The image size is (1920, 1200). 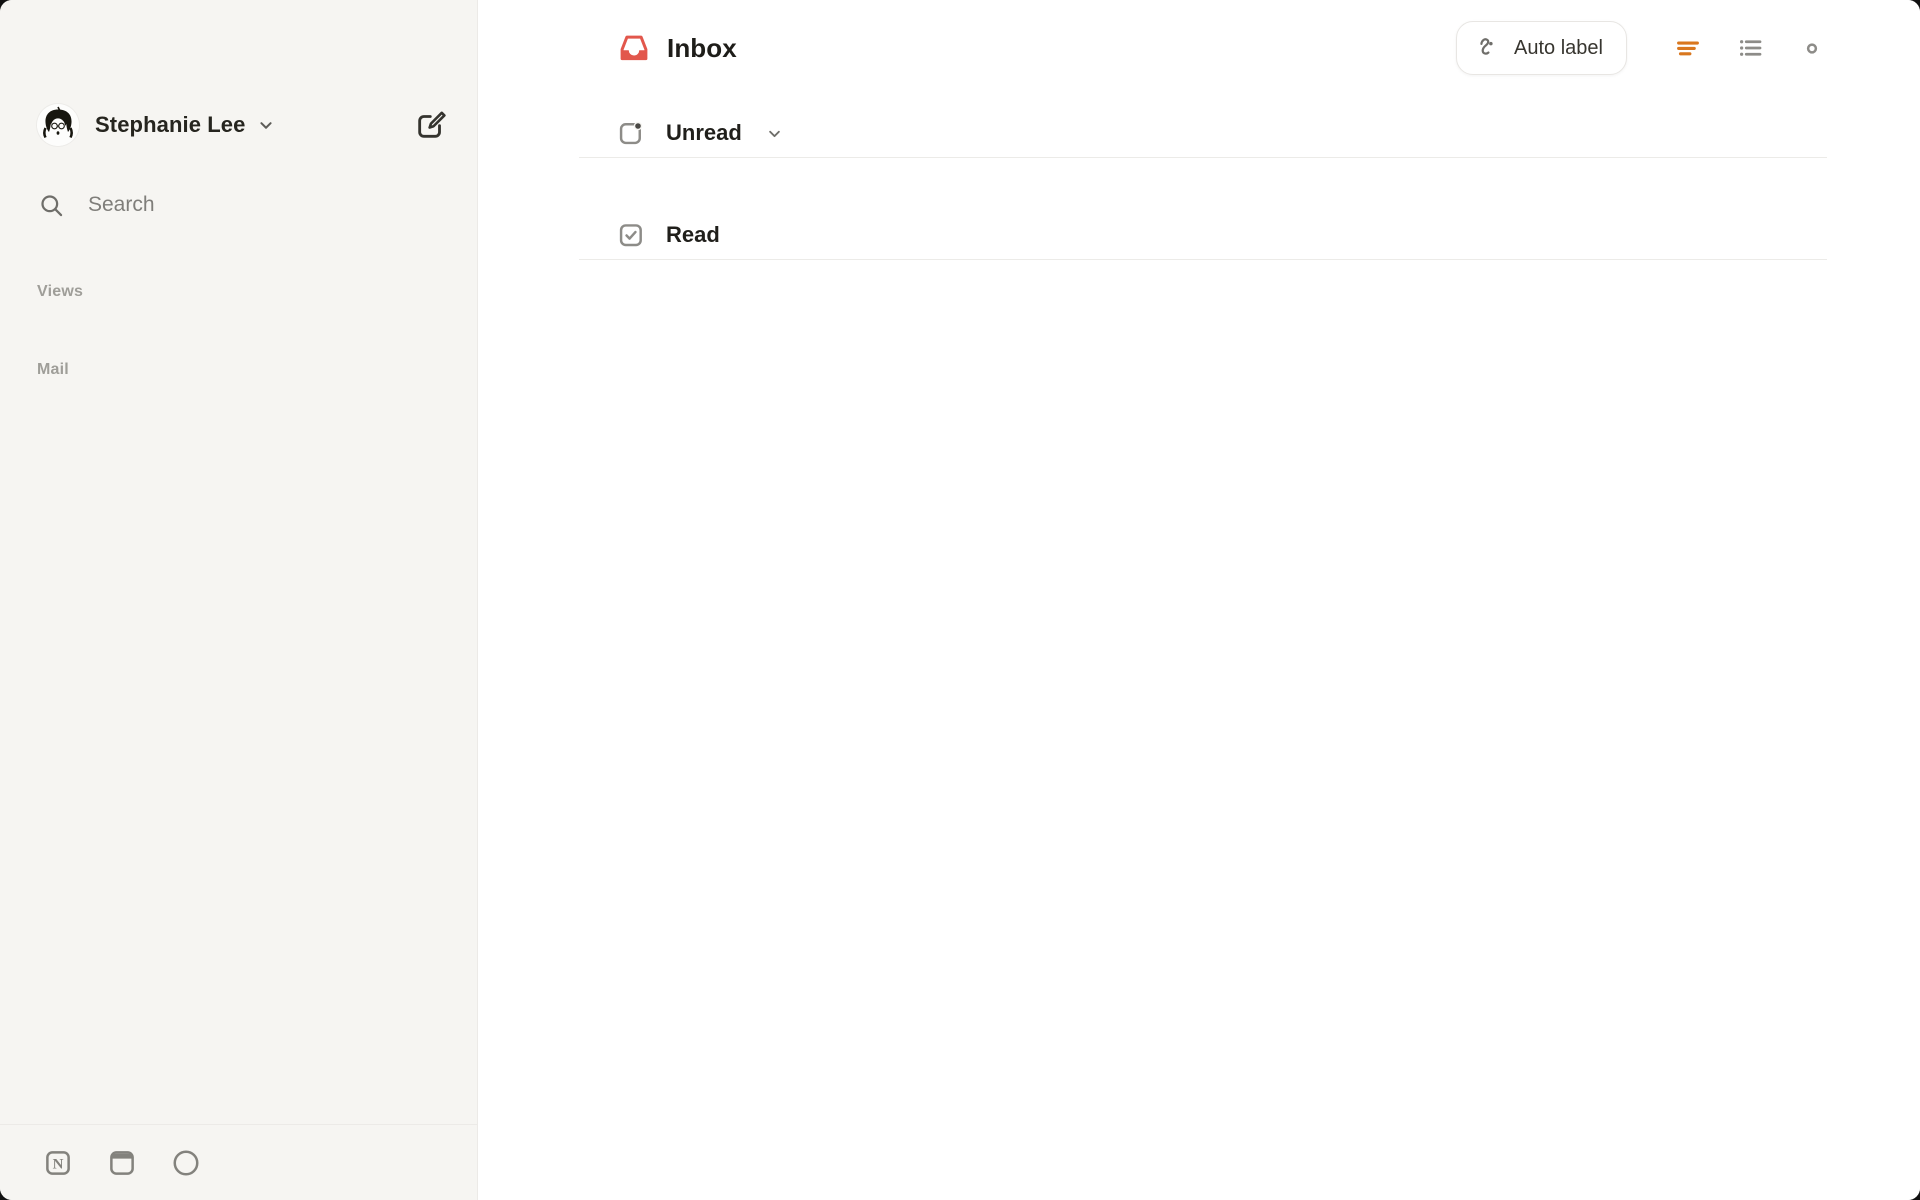 I want to click on auto-label-icon, so click(x=1489, y=48).